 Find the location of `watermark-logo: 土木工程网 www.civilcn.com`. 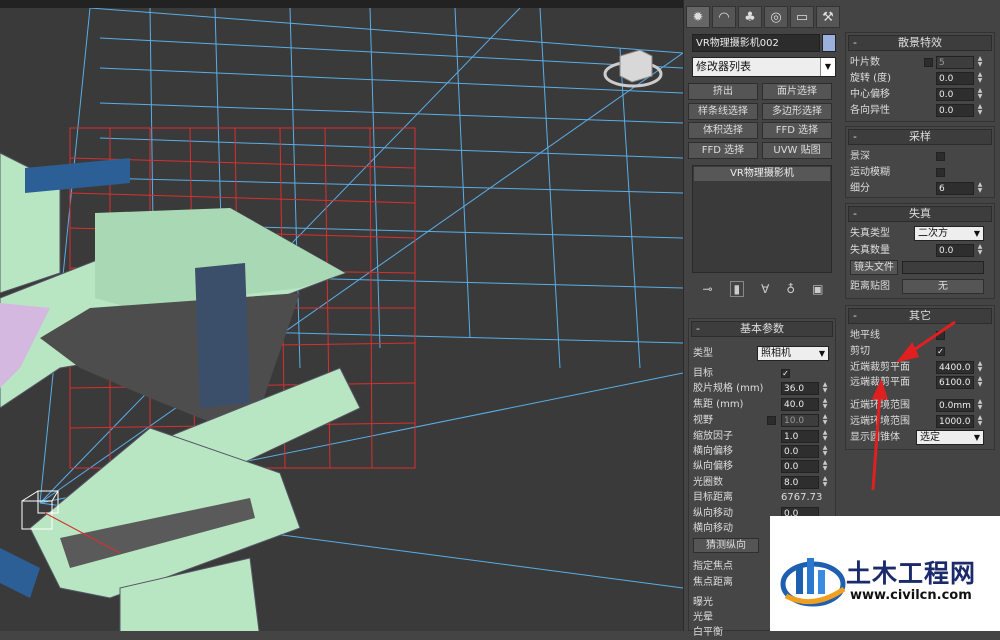

watermark-logo: 土木工程网 www.civilcn.com is located at coordinates (885, 573).